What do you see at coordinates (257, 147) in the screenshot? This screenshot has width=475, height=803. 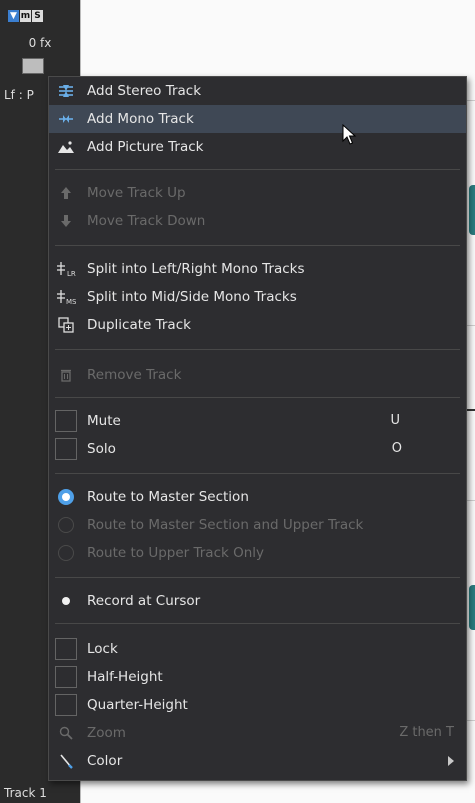 I see `menu-item-add-picture-track: Add Picture Track` at bounding box center [257, 147].